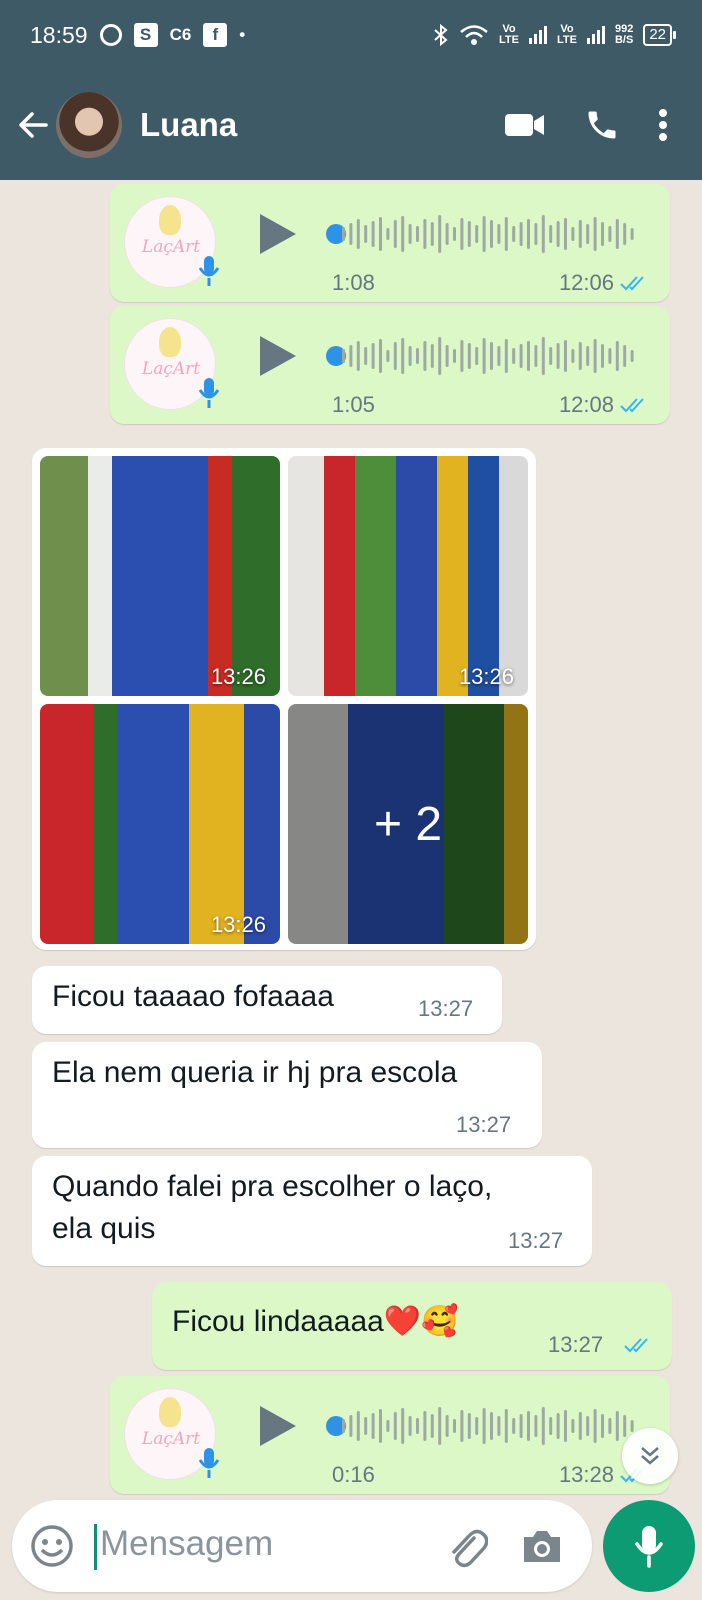 This screenshot has height=1600, width=702. Describe the element at coordinates (302, 1546) in the screenshot. I see `message-input-bar: Mensagem` at that location.